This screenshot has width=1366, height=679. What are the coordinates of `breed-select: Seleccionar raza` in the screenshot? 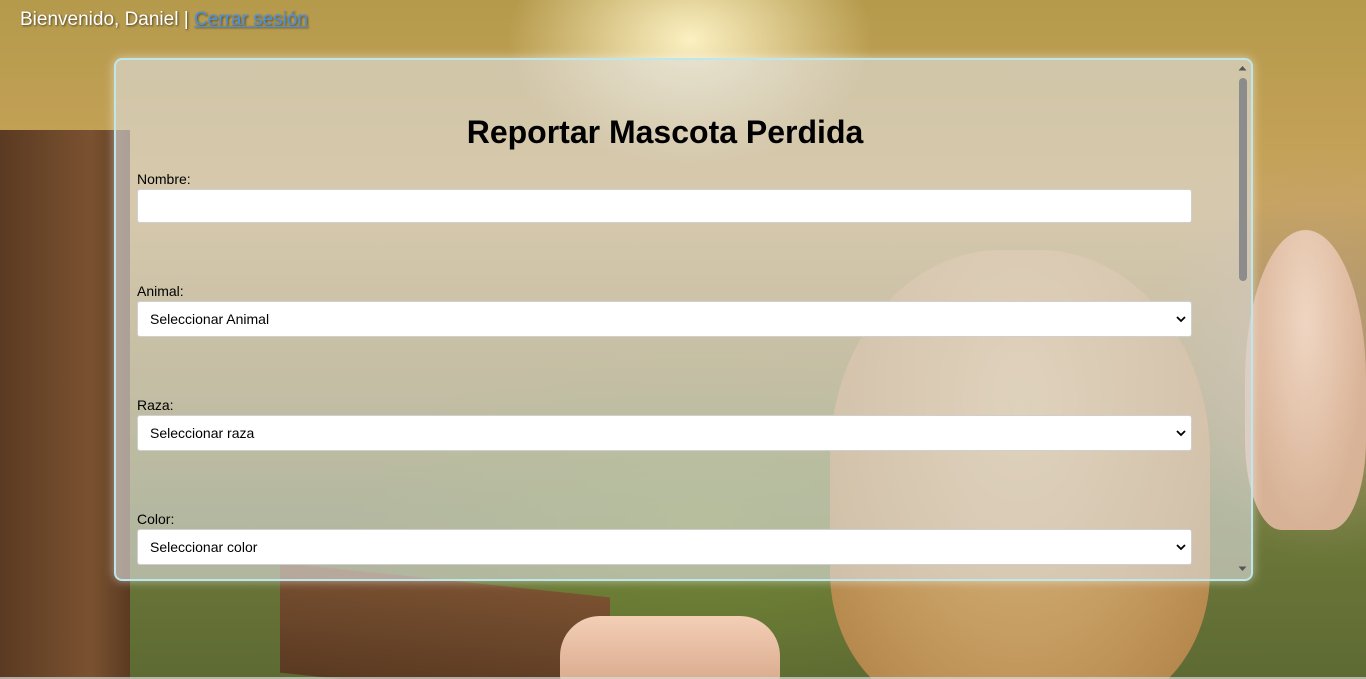 It's located at (664, 433).